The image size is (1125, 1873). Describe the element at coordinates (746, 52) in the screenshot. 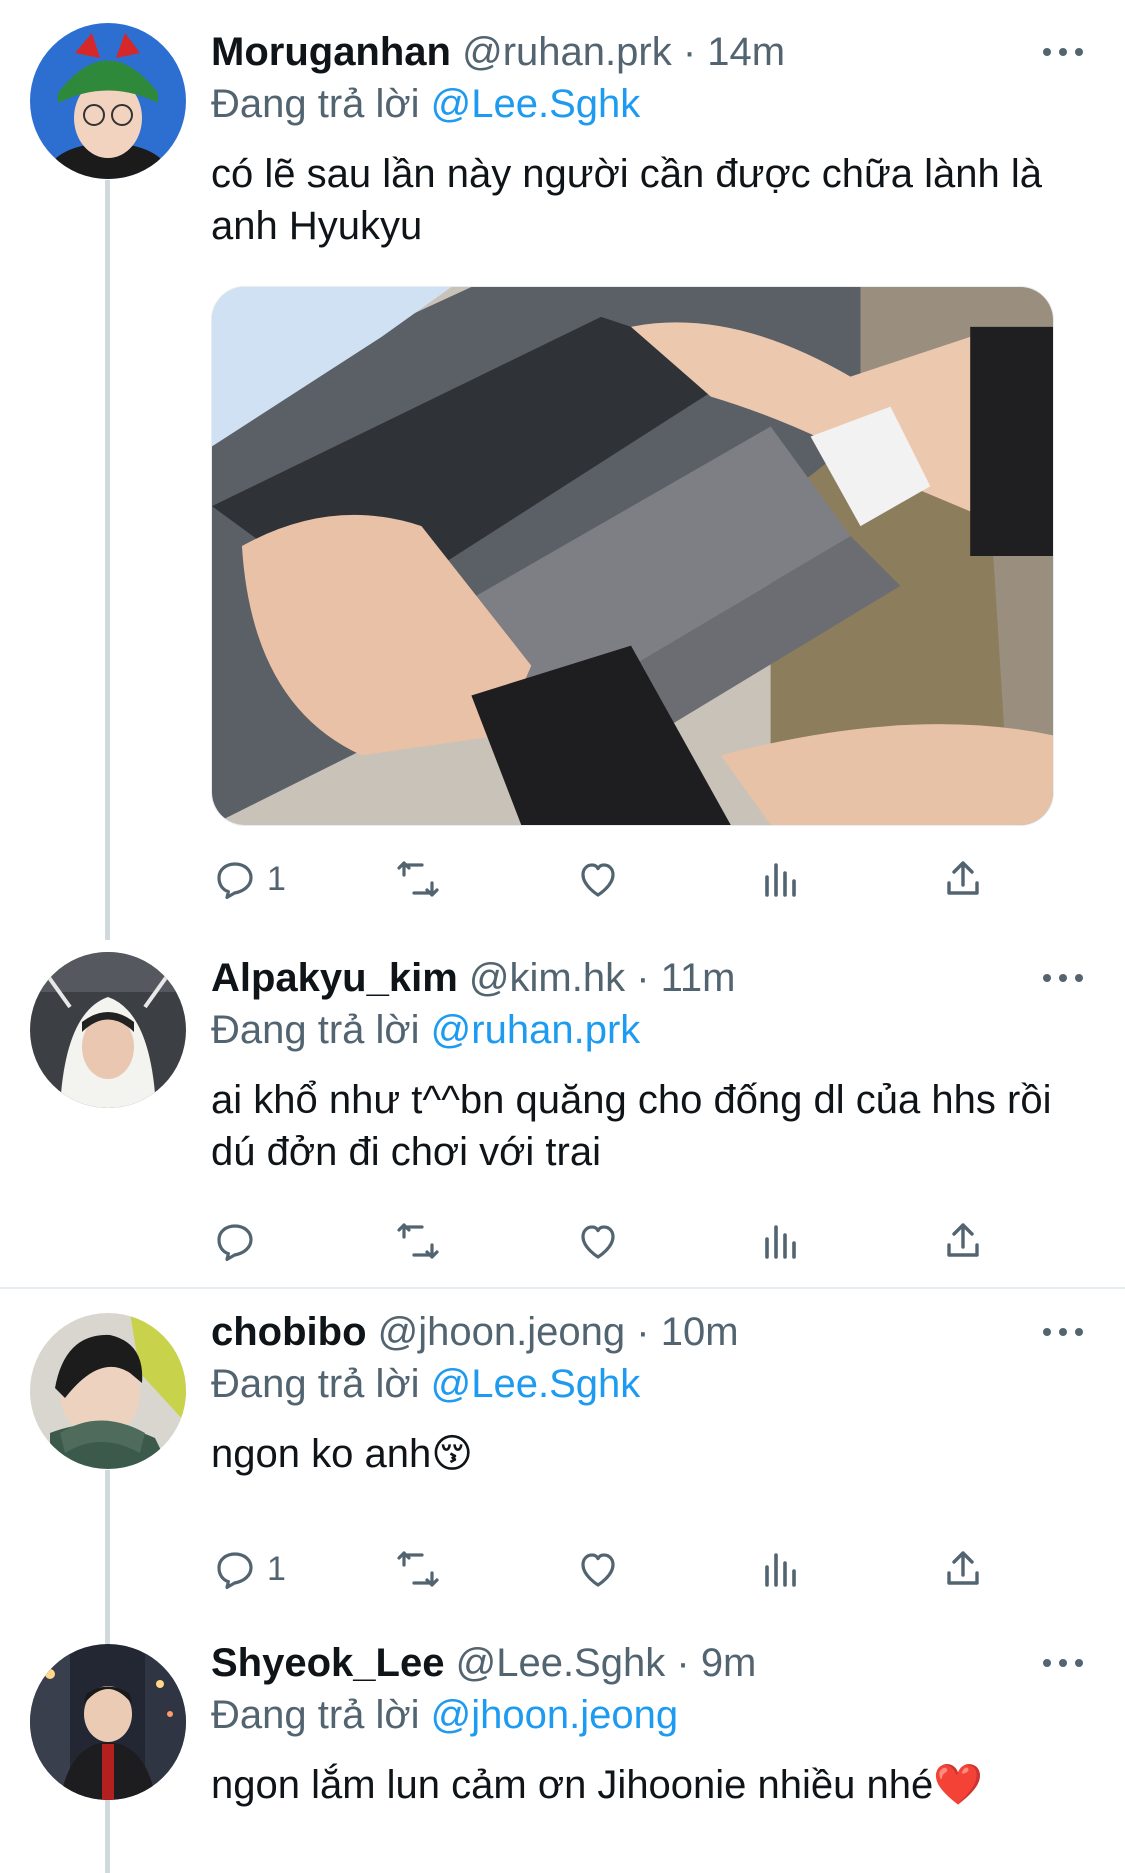

I see `timestamp: 14m` at that location.